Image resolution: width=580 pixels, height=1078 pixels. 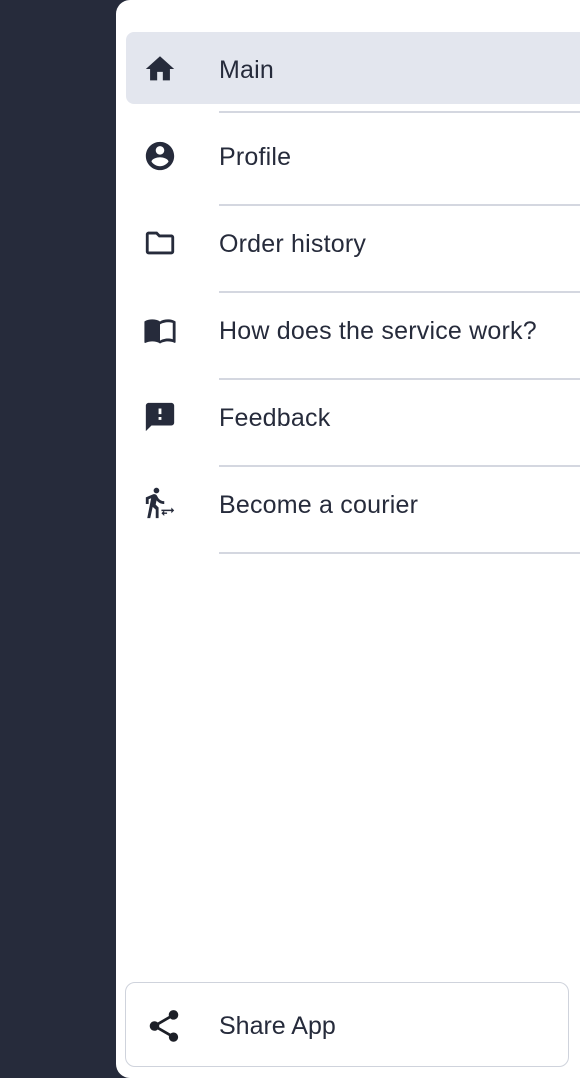 What do you see at coordinates (348, 162) in the screenshot?
I see `menu-item-profile: Profile` at bounding box center [348, 162].